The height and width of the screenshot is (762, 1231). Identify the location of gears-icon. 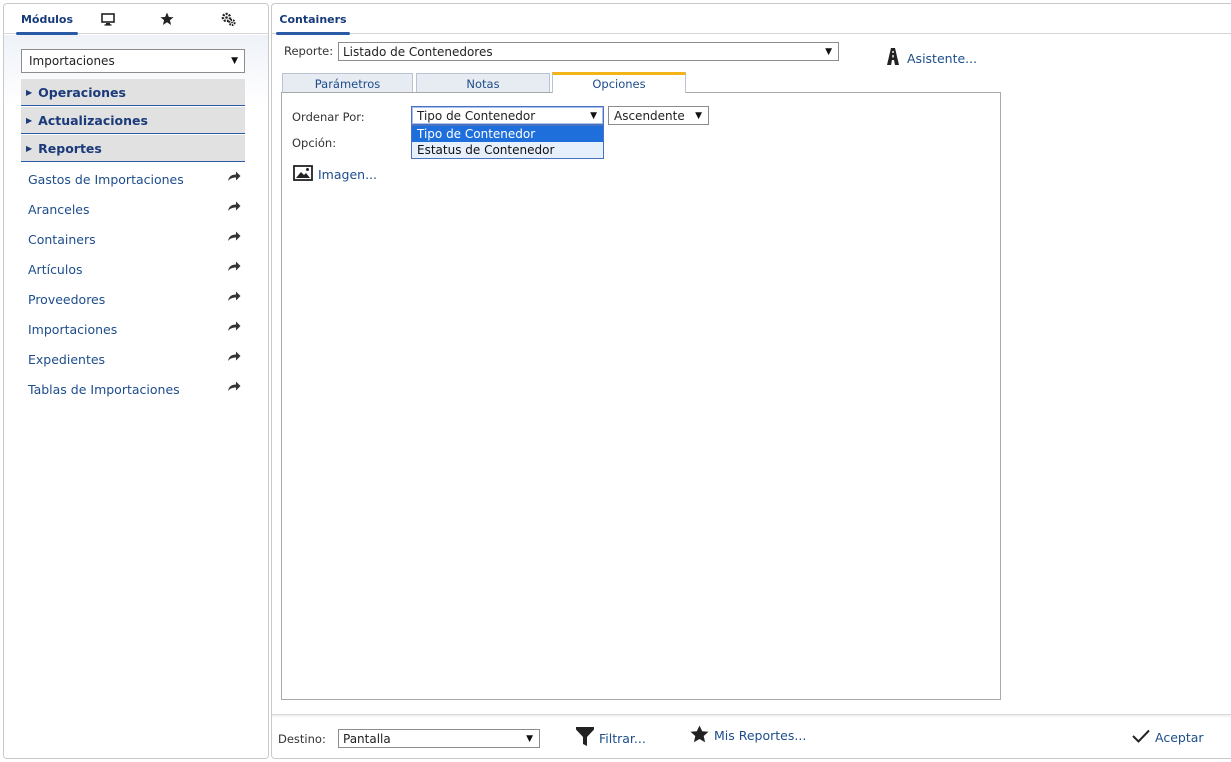
(228, 19).